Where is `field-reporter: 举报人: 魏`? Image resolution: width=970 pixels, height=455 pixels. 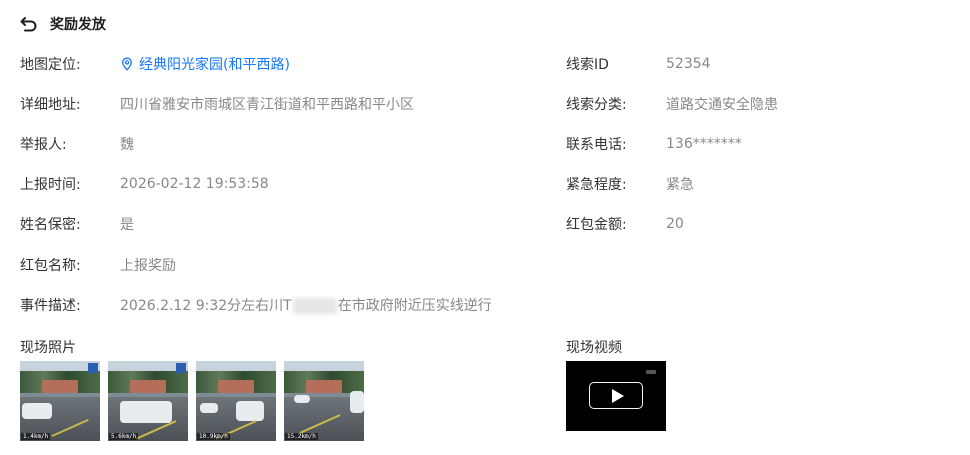 field-reporter: 举报人: 魏 is located at coordinates (77, 144).